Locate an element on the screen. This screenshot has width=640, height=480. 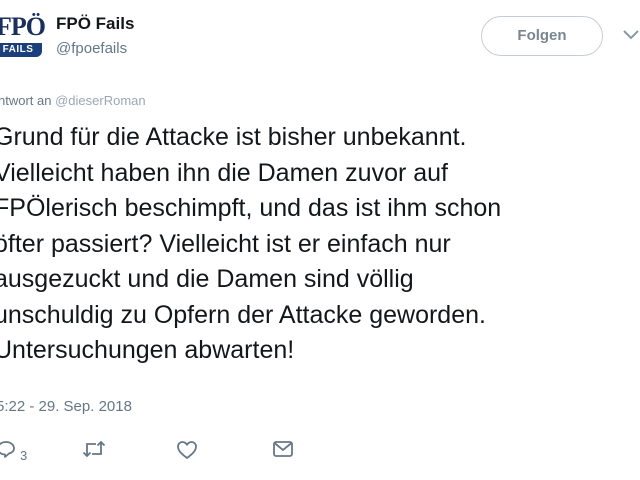
reply-icon is located at coordinates (8, 449).